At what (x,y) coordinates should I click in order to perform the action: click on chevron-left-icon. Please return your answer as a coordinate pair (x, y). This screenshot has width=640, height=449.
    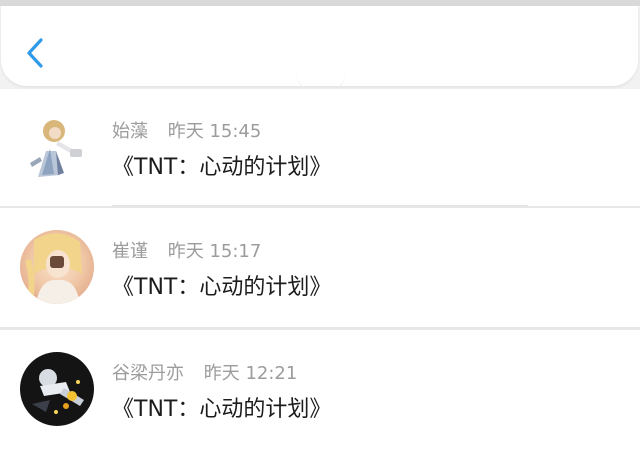
    Looking at the image, I should click on (35, 53).